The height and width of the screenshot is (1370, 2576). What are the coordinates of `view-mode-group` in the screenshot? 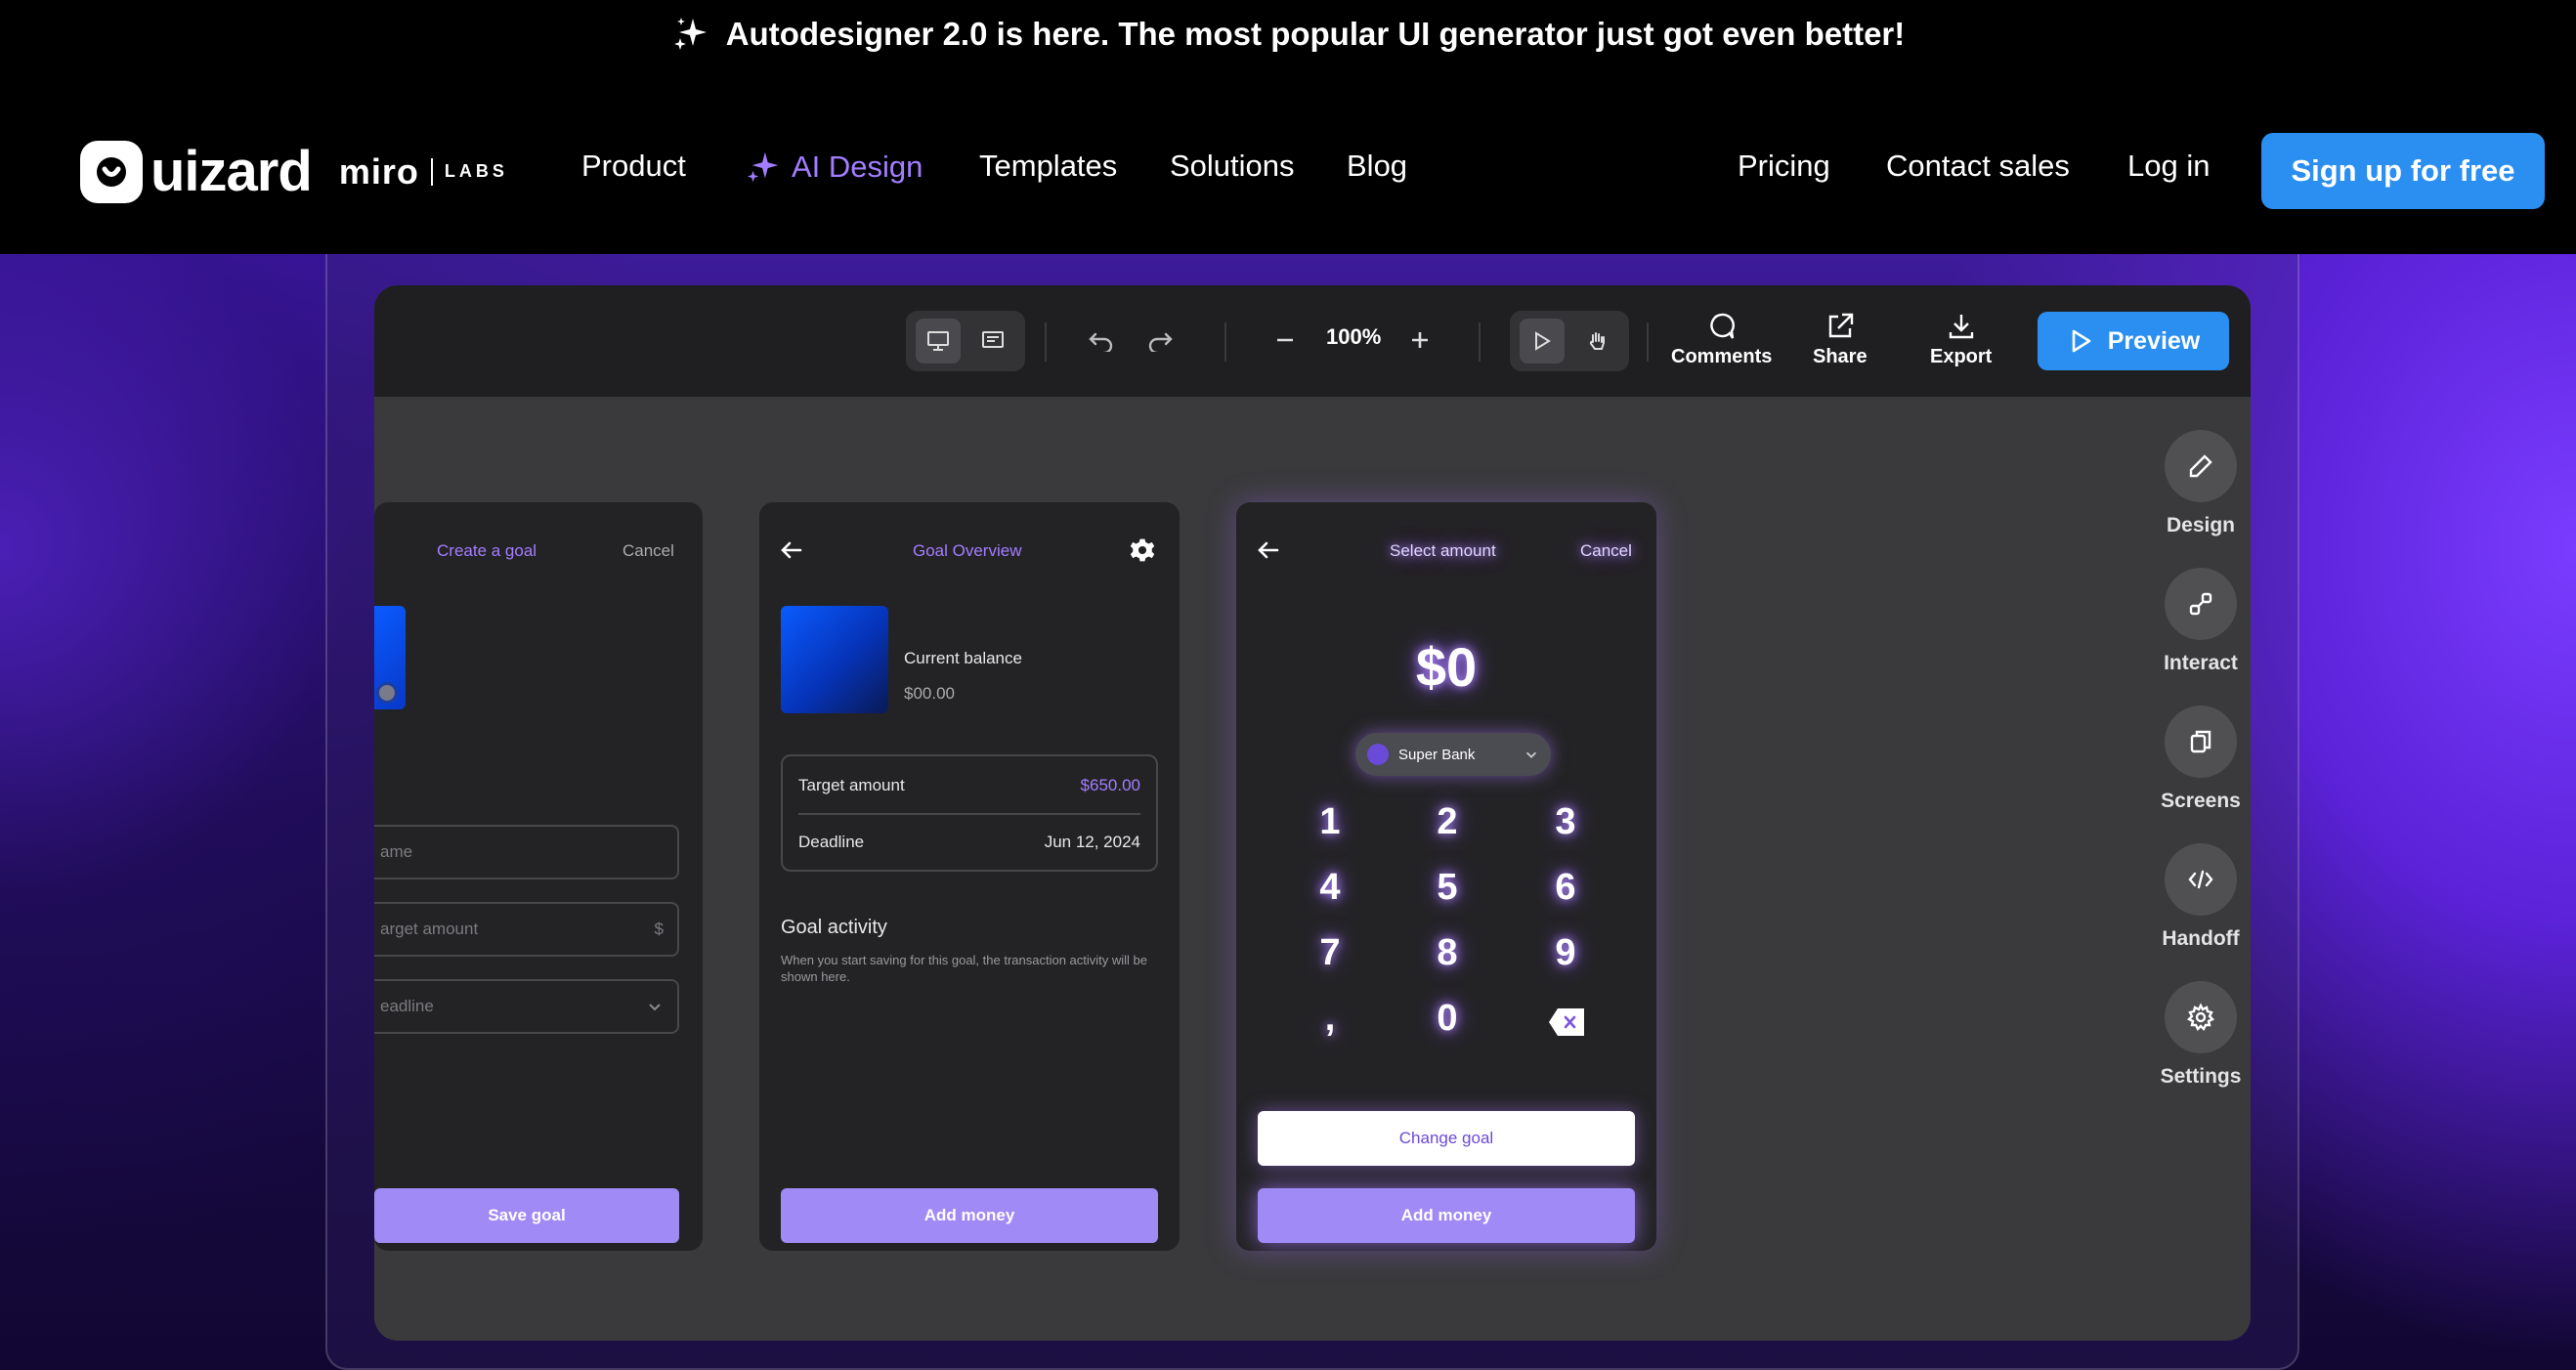 It's located at (966, 341).